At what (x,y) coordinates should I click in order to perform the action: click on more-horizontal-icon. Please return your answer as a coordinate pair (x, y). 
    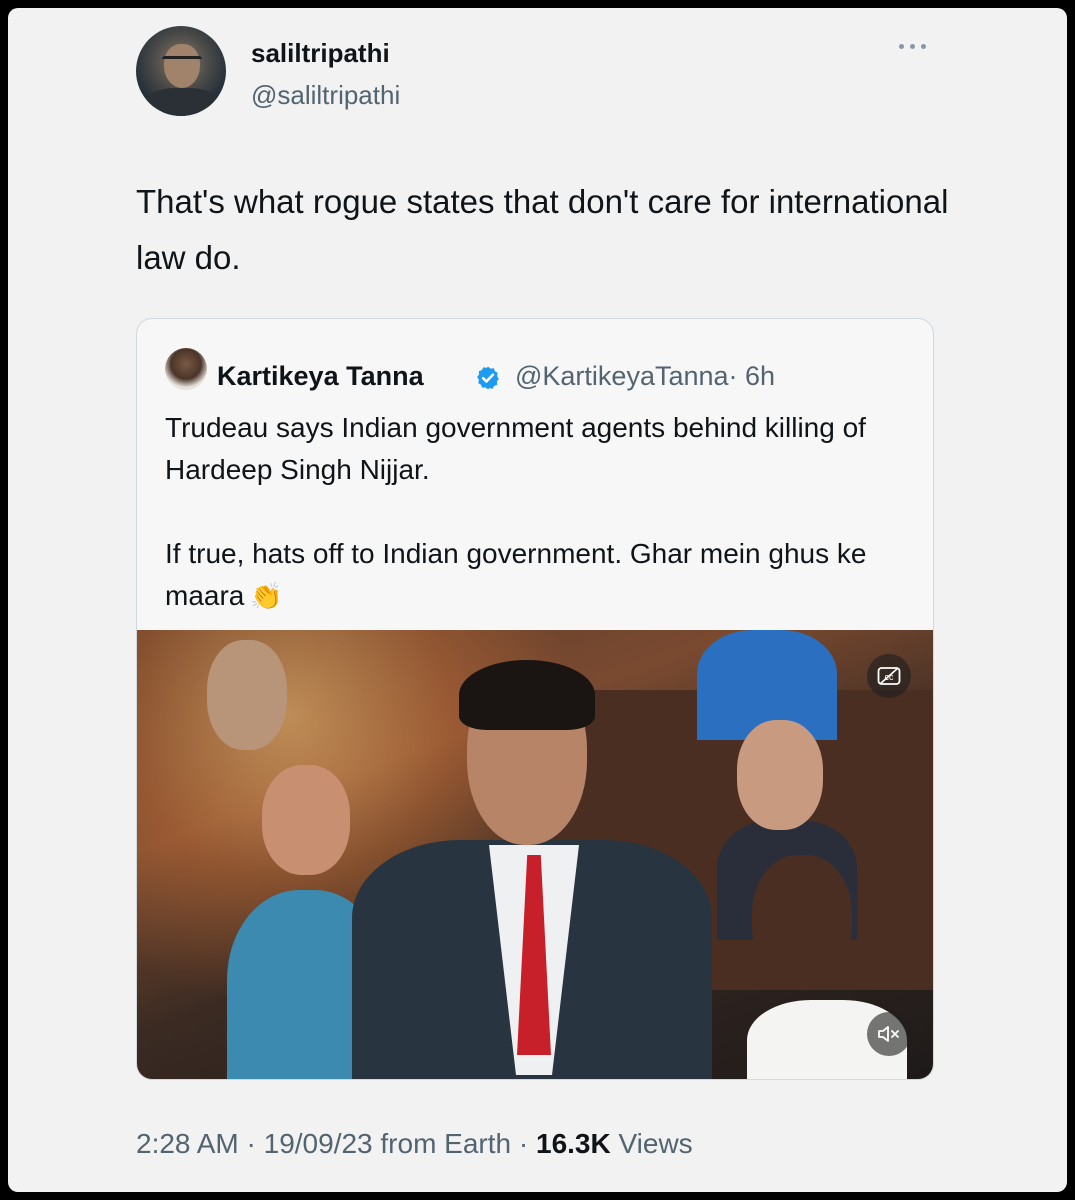
    Looking at the image, I should click on (912, 46).